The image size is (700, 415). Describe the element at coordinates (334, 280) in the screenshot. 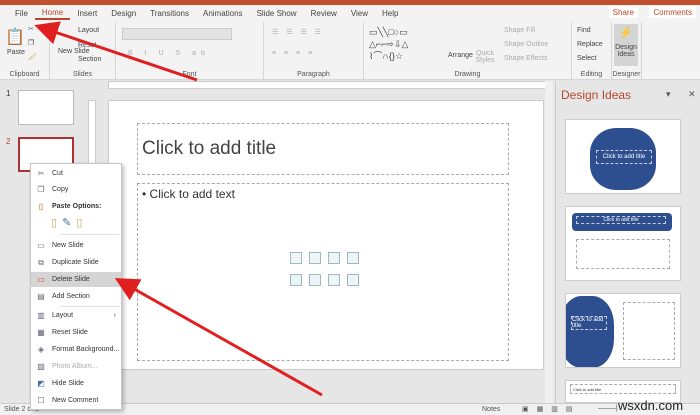

I see `video-icon` at that location.